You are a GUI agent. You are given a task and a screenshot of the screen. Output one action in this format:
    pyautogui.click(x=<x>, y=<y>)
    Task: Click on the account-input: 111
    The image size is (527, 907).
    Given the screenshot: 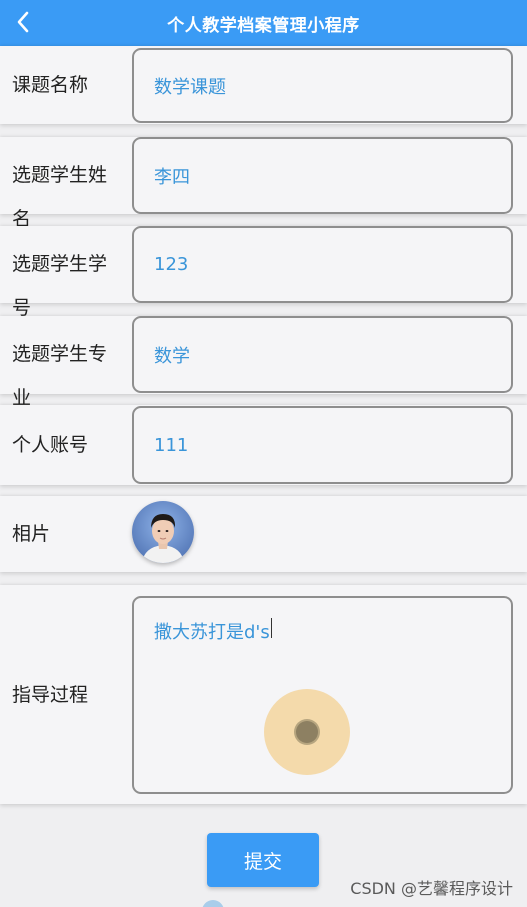 What is the action you would take?
    pyautogui.click(x=322, y=445)
    